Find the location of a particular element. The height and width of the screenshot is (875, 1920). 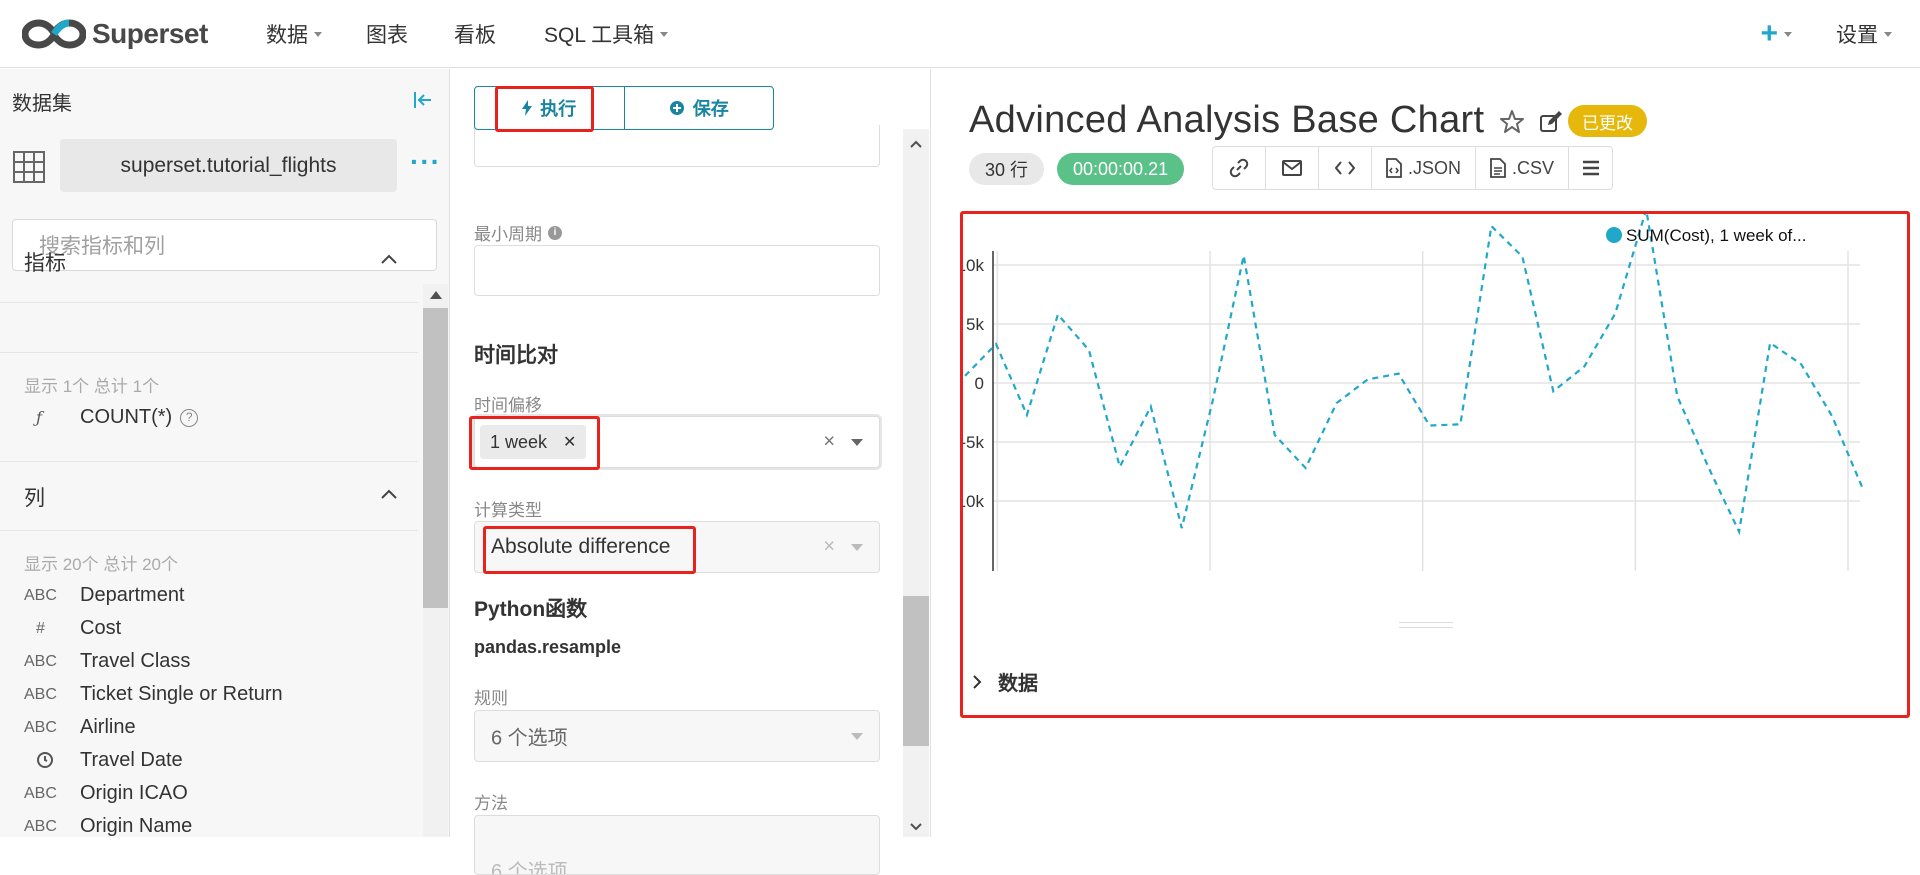

column-item: ABC Ticket Single or Return is located at coordinates (153, 694).